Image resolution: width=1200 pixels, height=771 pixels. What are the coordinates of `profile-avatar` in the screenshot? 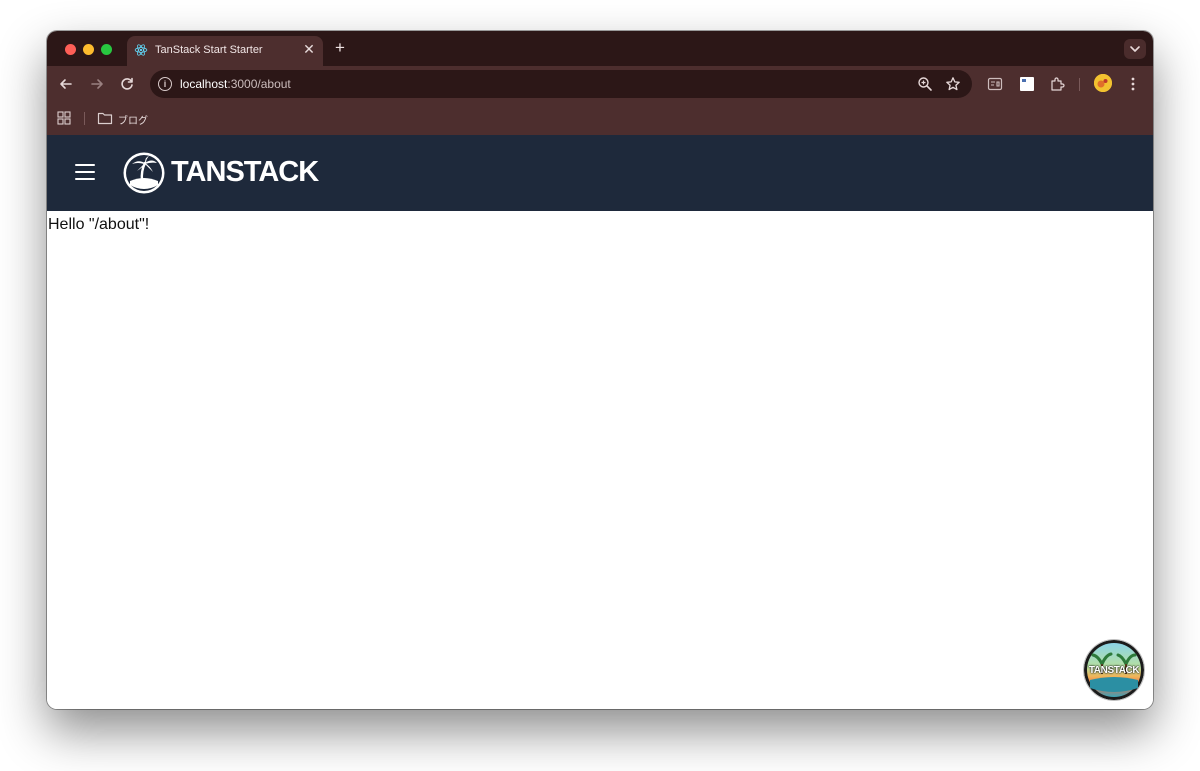 It's located at (1103, 83).